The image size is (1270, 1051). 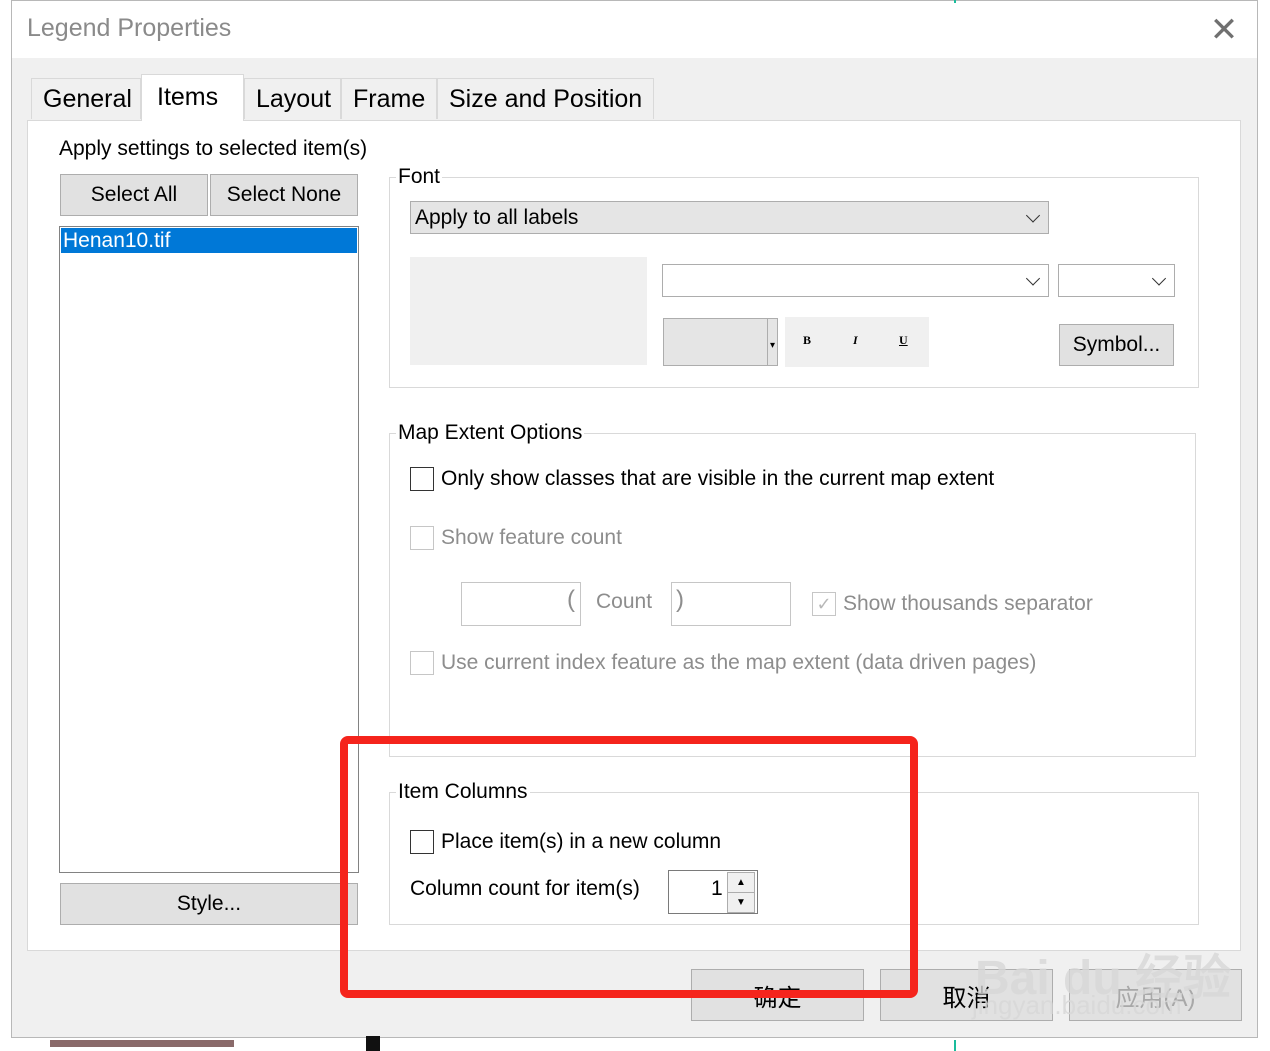 What do you see at coordinates (807, 340) in the screenshot?
I see `bold-button: B` at bounding box center [807, 340].